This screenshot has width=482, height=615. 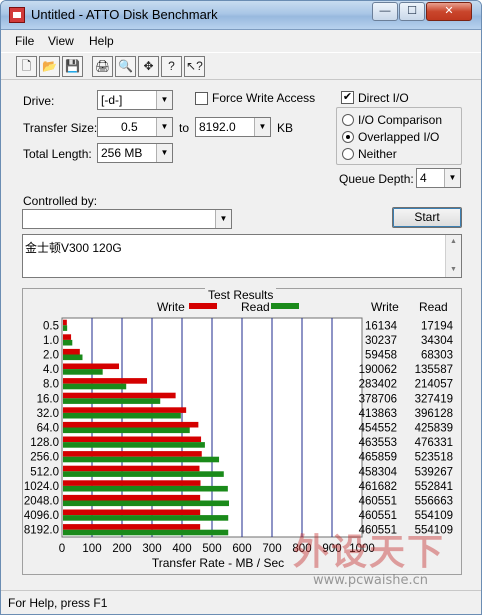 What do you see at coordinates (60, 128) in the screenshot?
I see `transfer-size-label: Transfer Size:` at bounding box center [60, 128].